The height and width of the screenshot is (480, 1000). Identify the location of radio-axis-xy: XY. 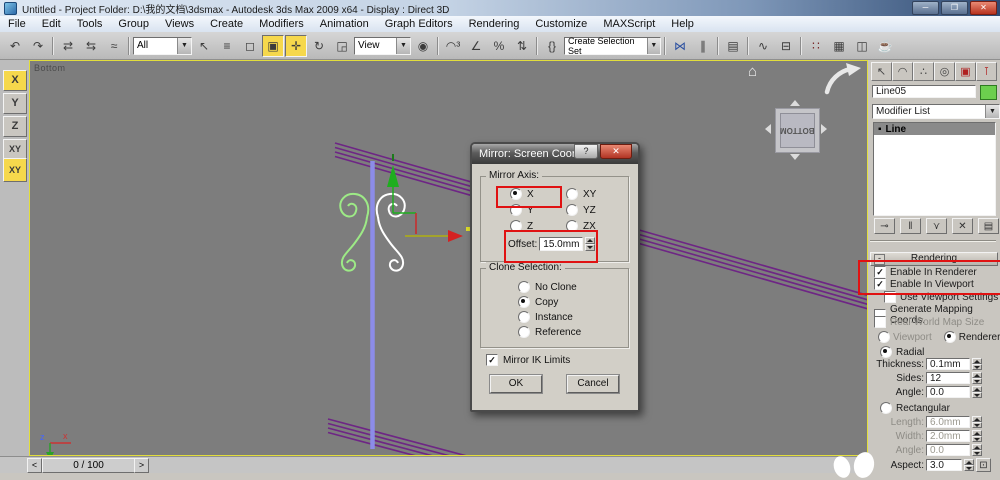
(581, 194).